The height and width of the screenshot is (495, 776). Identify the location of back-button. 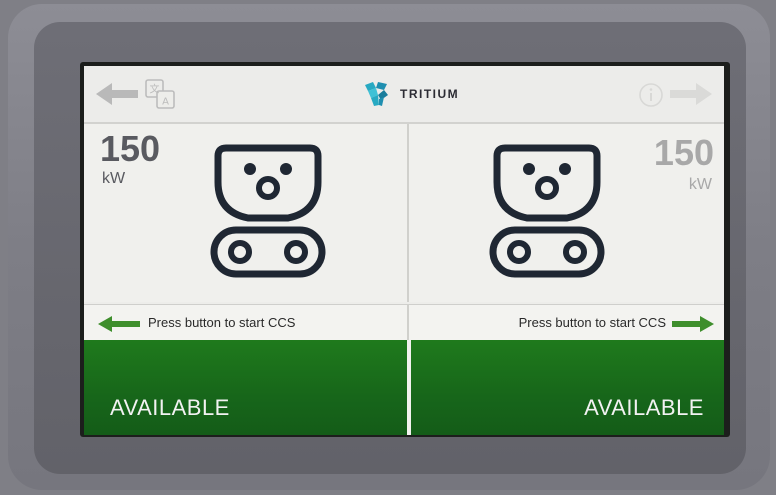
(118, 94).